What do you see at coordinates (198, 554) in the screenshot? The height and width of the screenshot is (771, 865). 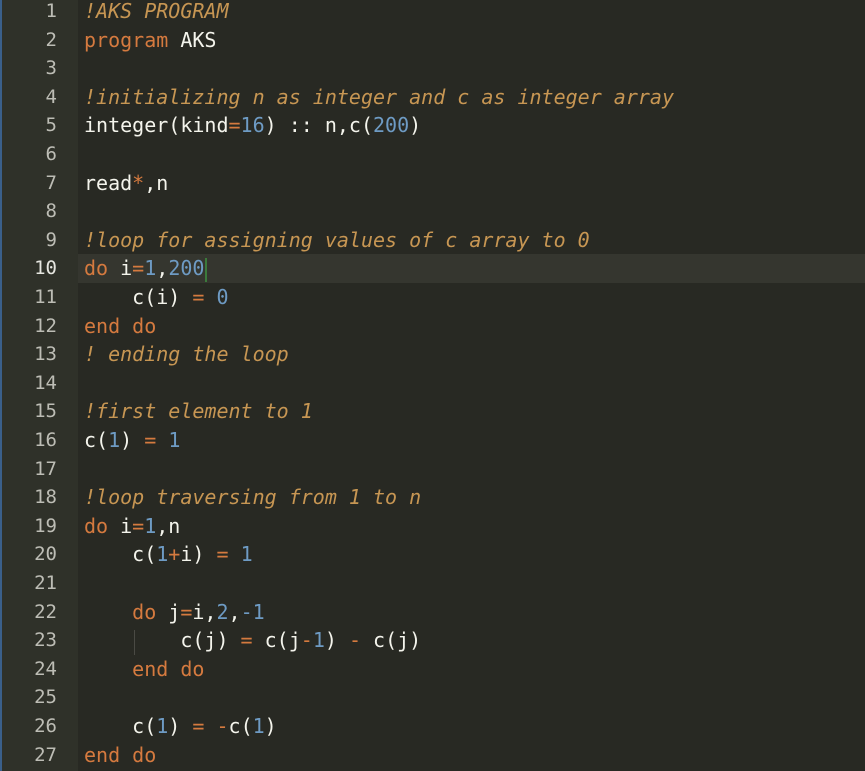 I see `code-token: i)` at bounding box center [198, 554].